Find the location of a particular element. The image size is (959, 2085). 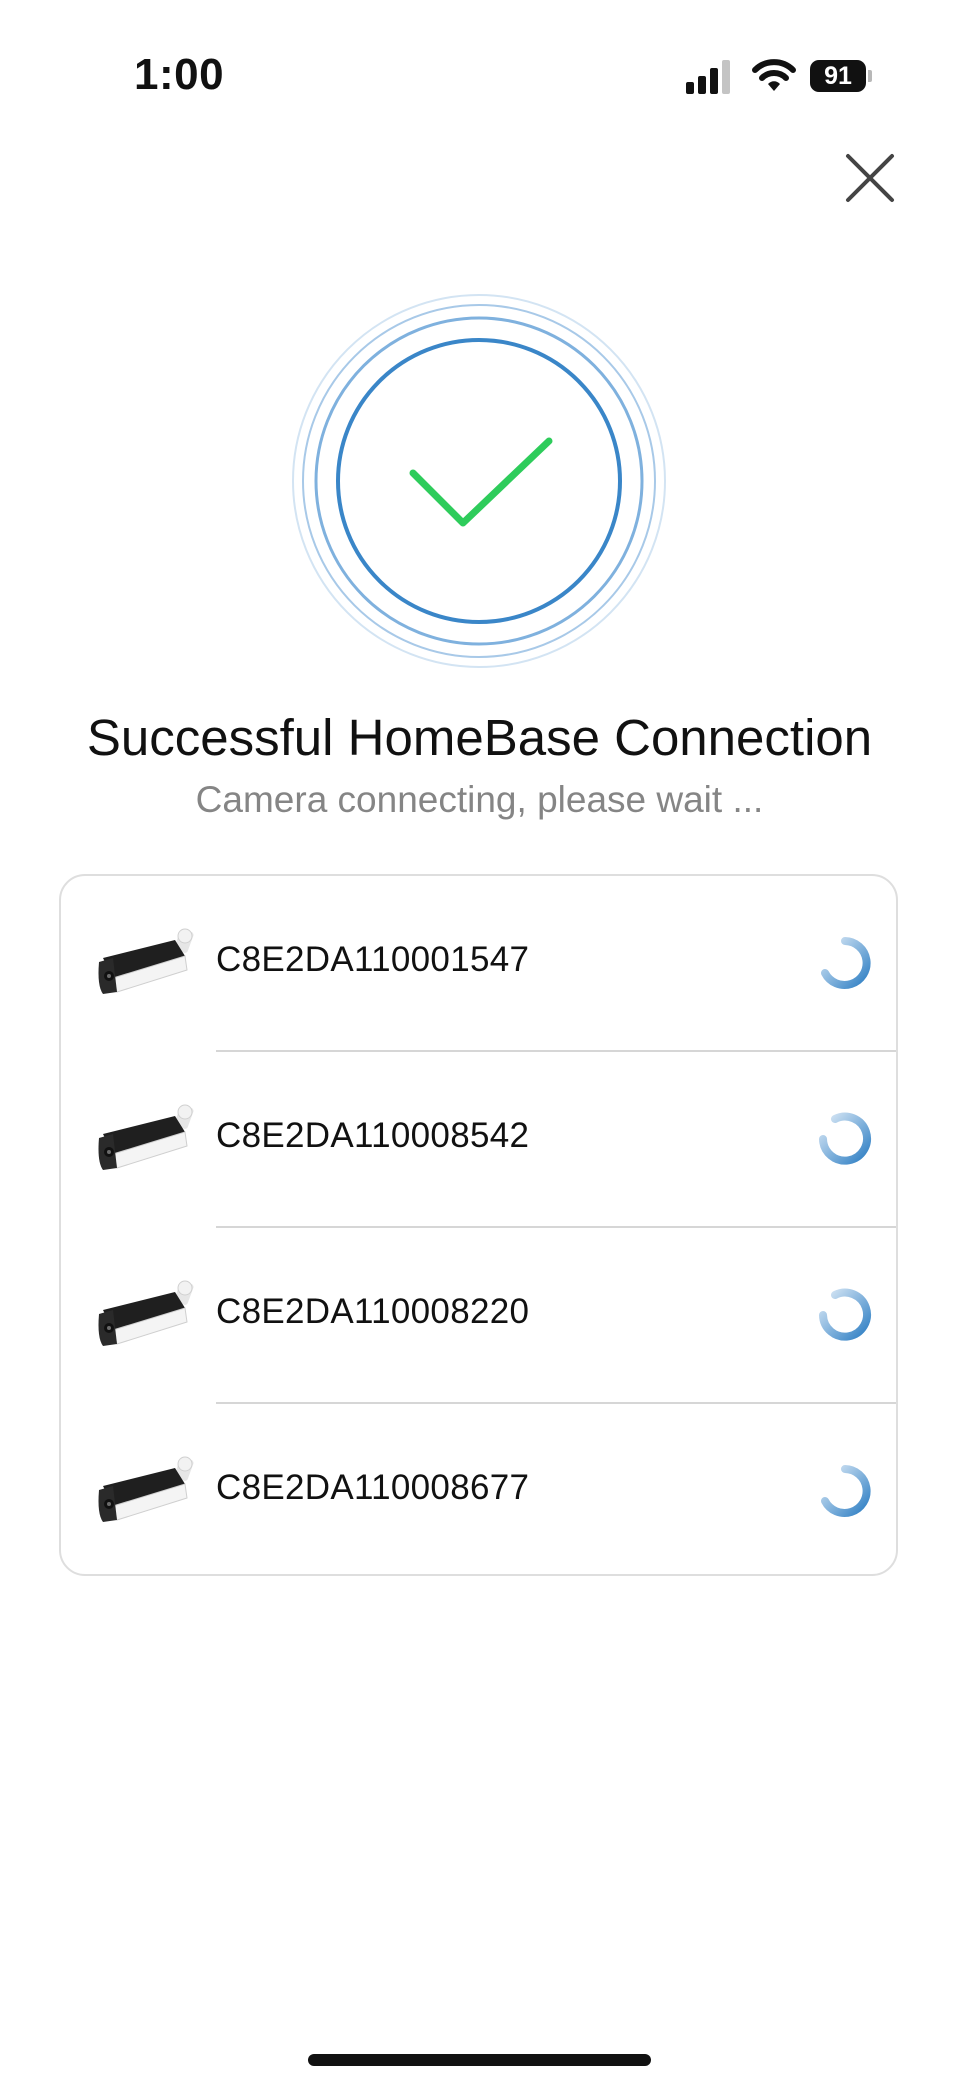

list-item: C8E2DA110001547 is located at coordinates (478, 964).